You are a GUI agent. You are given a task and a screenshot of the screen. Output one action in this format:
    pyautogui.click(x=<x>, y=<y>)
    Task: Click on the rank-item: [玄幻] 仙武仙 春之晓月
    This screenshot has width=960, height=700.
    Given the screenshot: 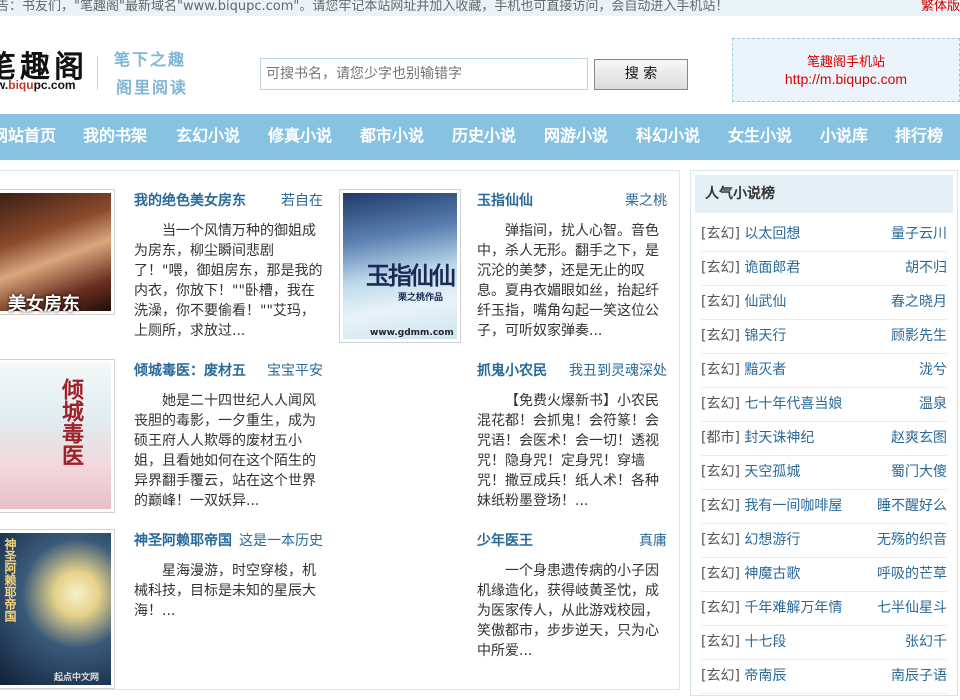 What is the action you would take?
    pyautogui.click(x=824, y=303)
    